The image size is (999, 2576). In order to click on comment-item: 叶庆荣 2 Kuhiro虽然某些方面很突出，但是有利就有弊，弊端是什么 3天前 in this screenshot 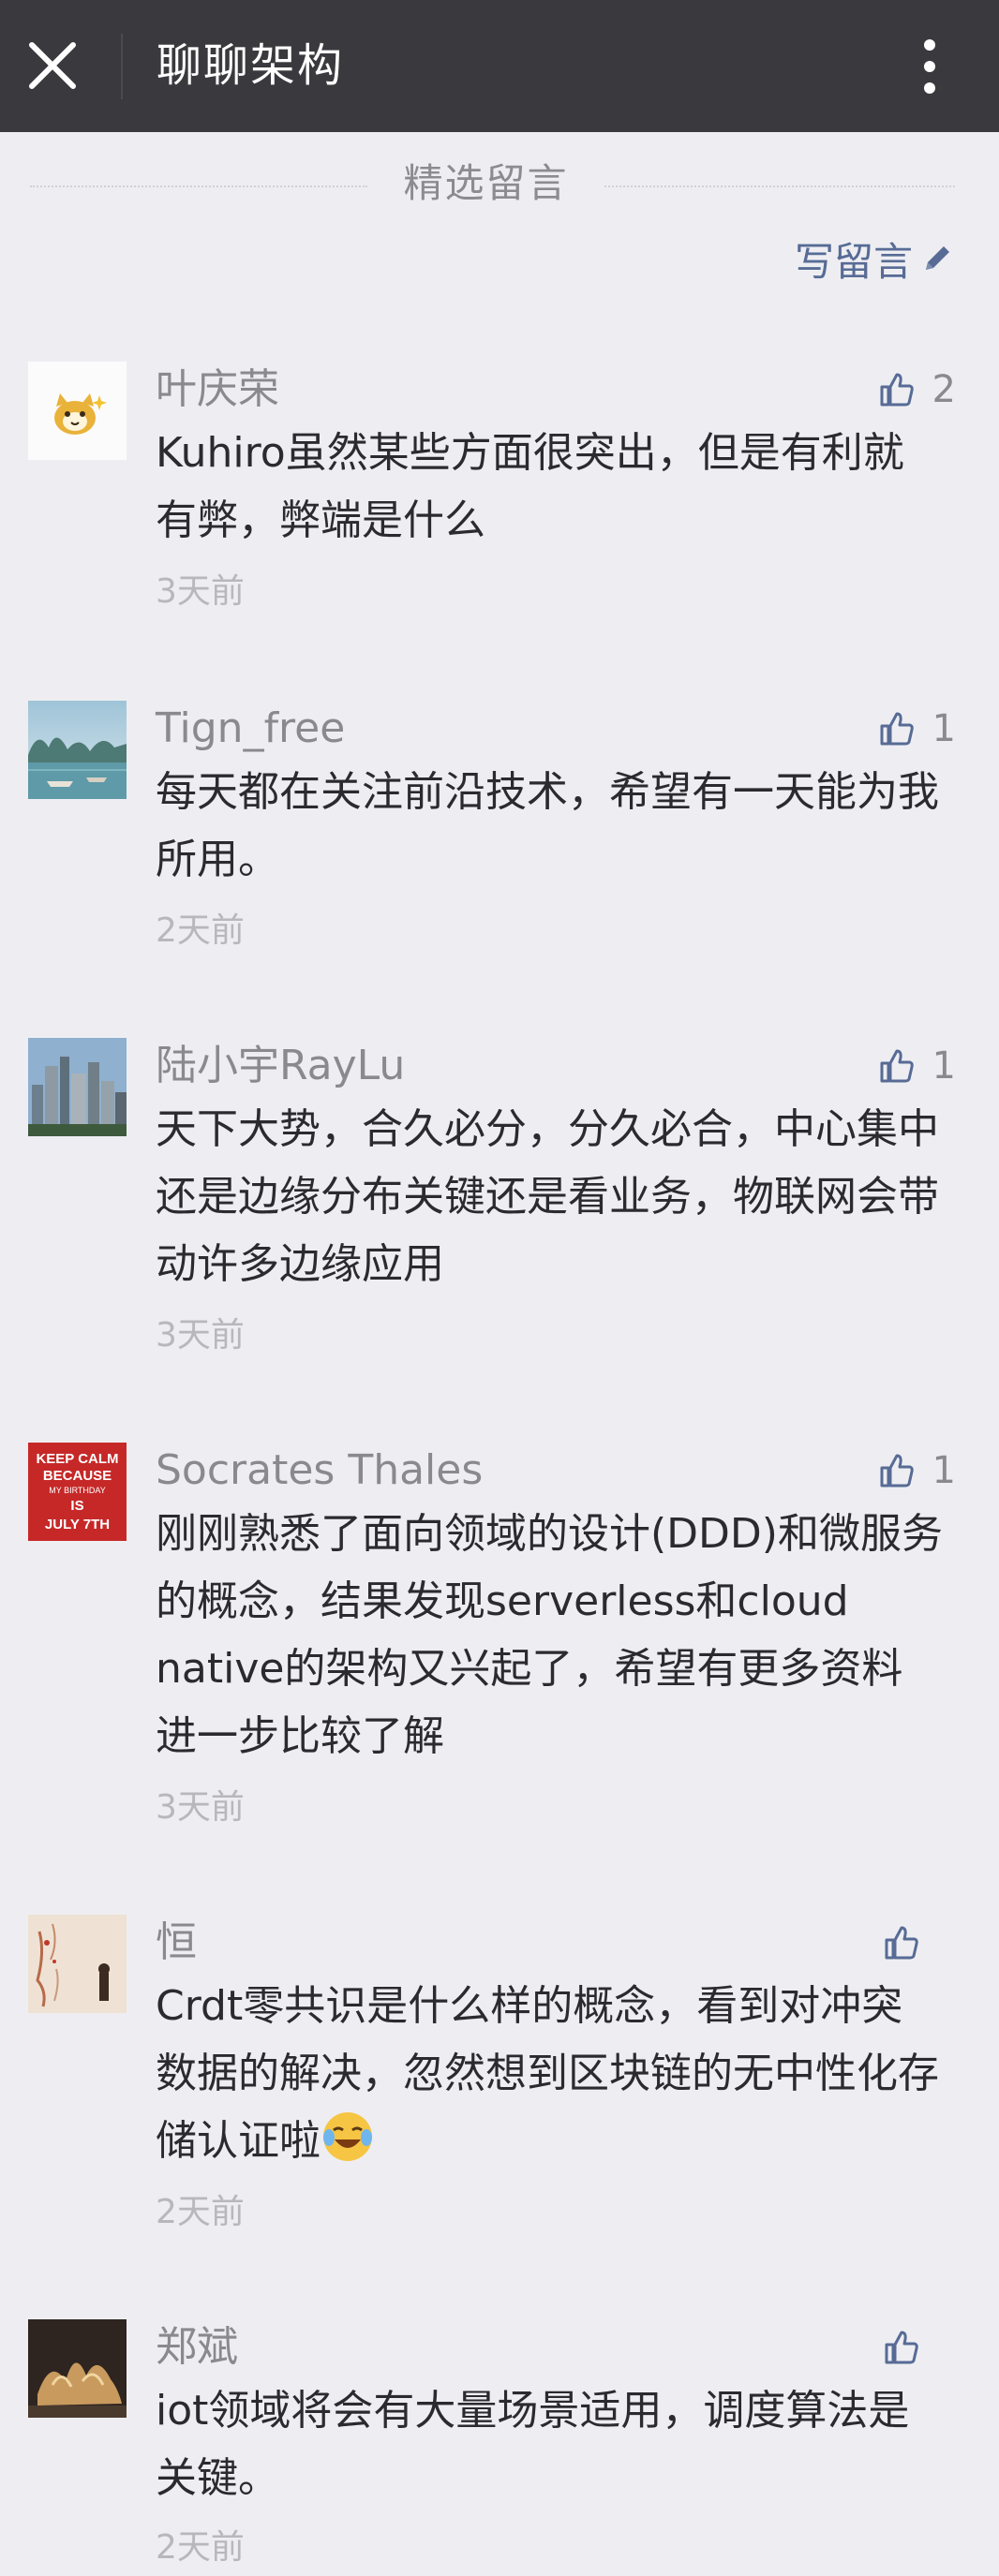, I will do `click(499, 493)`.